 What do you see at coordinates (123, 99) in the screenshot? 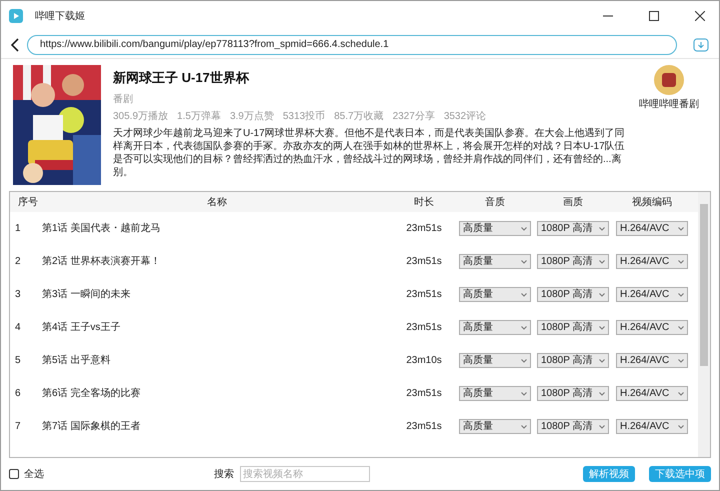
I see `video-type: 番剧` at bounding box center [123, 99].